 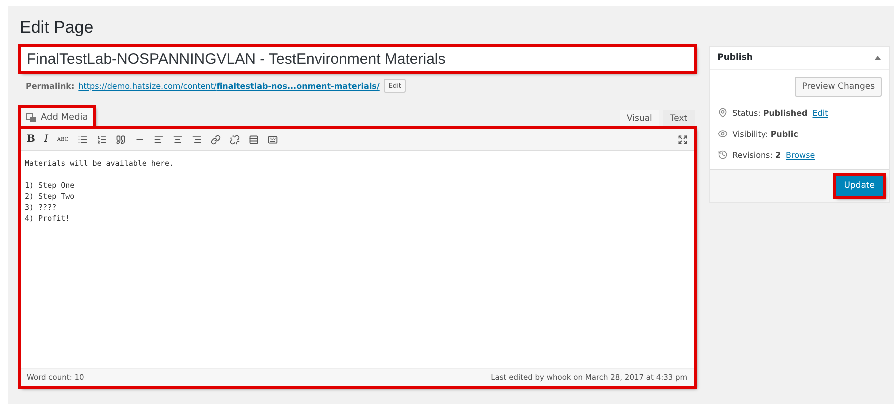 What do you see at coordinates (757, 155) in the screenshot?
I see `publish-info: Revisions: 2` at bounding box center [757, 155].